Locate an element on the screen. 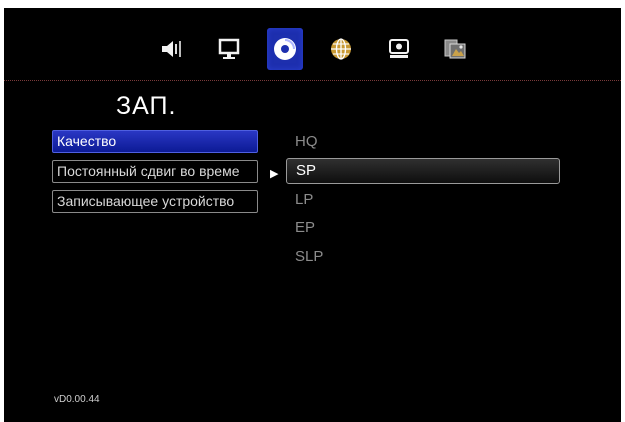  tab-system is located at coordinates (399, 49).